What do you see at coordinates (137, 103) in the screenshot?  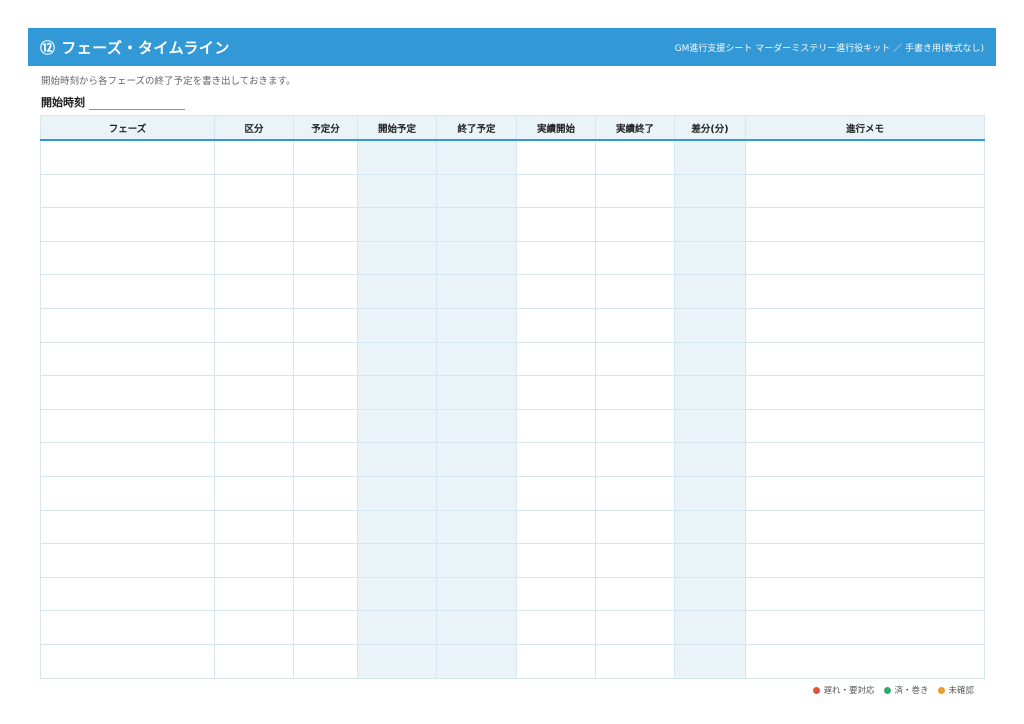 I see `start-time-blank` at bounding box center [137, 103].